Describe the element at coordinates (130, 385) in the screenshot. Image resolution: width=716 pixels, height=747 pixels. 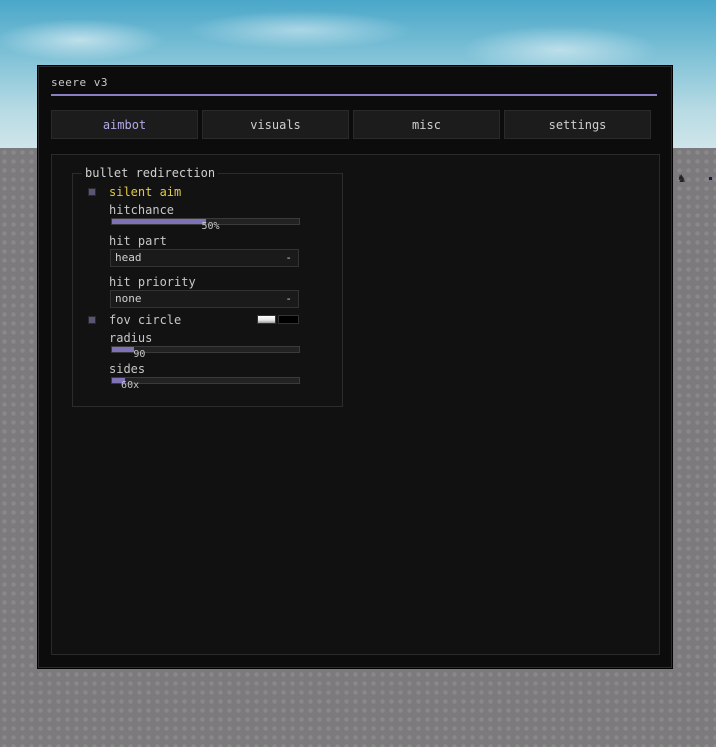
I see `sides-value: 60x` at that location.